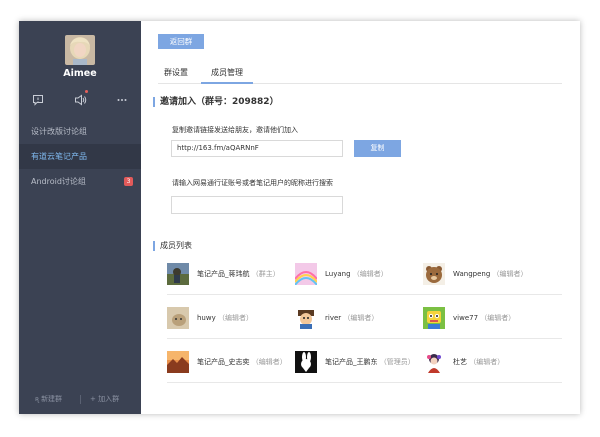 This screenshot has height=437, width=600. I want to click on member-text: 笔记产品_王鹏东 （管理员）, so click(370, 362).